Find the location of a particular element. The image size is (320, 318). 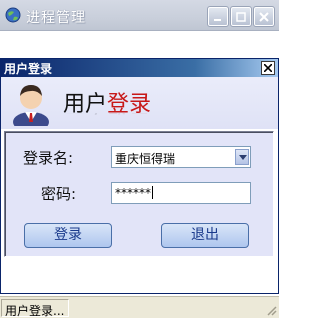

username-value: 重庆恒得瑞 is located at coordinates (145, 159).